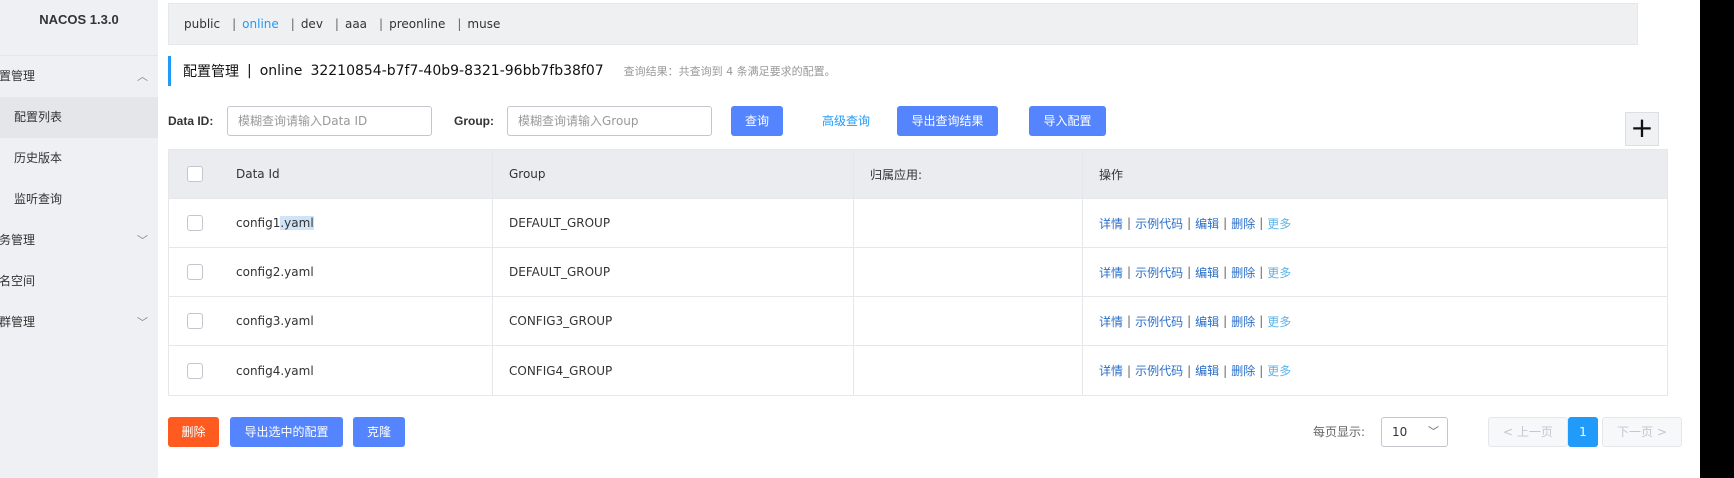 This screenshot has width=1734, height=478. Describe the element at coordinates (79, 48) in the screenshot. I see `sidebar-divider` at that location.